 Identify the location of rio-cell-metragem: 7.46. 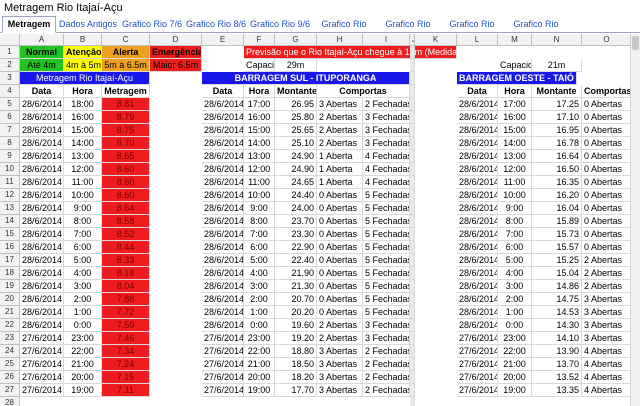
(126, 338).